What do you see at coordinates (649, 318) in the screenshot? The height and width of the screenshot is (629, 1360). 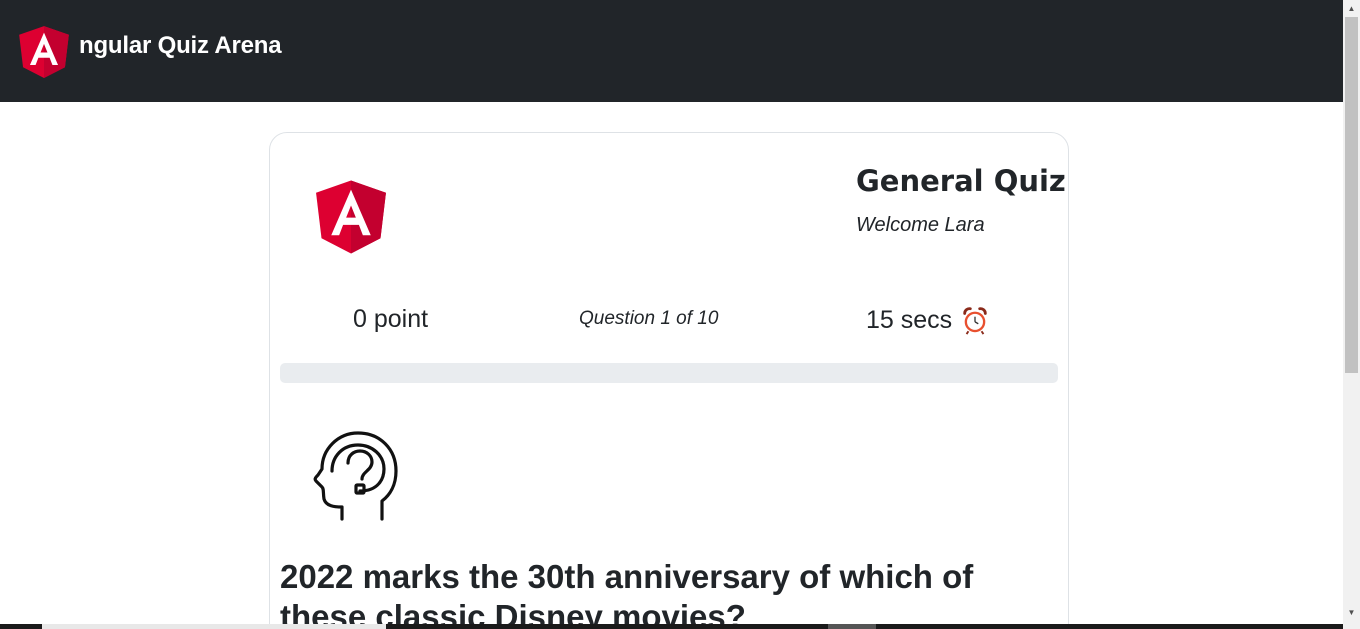 I see `question-counter: Question 1 of 10` at bounding box center [649, 318].